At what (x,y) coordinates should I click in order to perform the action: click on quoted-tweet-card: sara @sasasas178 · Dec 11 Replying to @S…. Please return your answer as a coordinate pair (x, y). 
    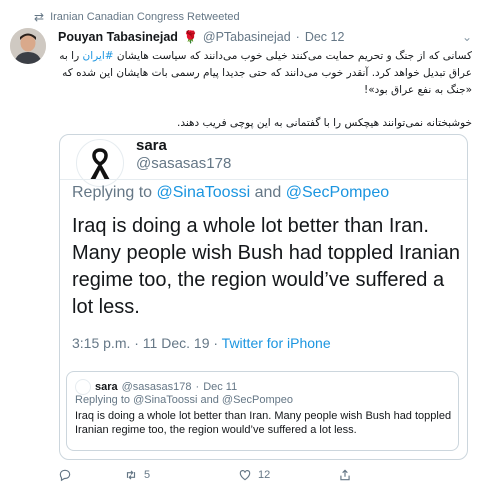
    Looking at the image, I should click on (262, 411).